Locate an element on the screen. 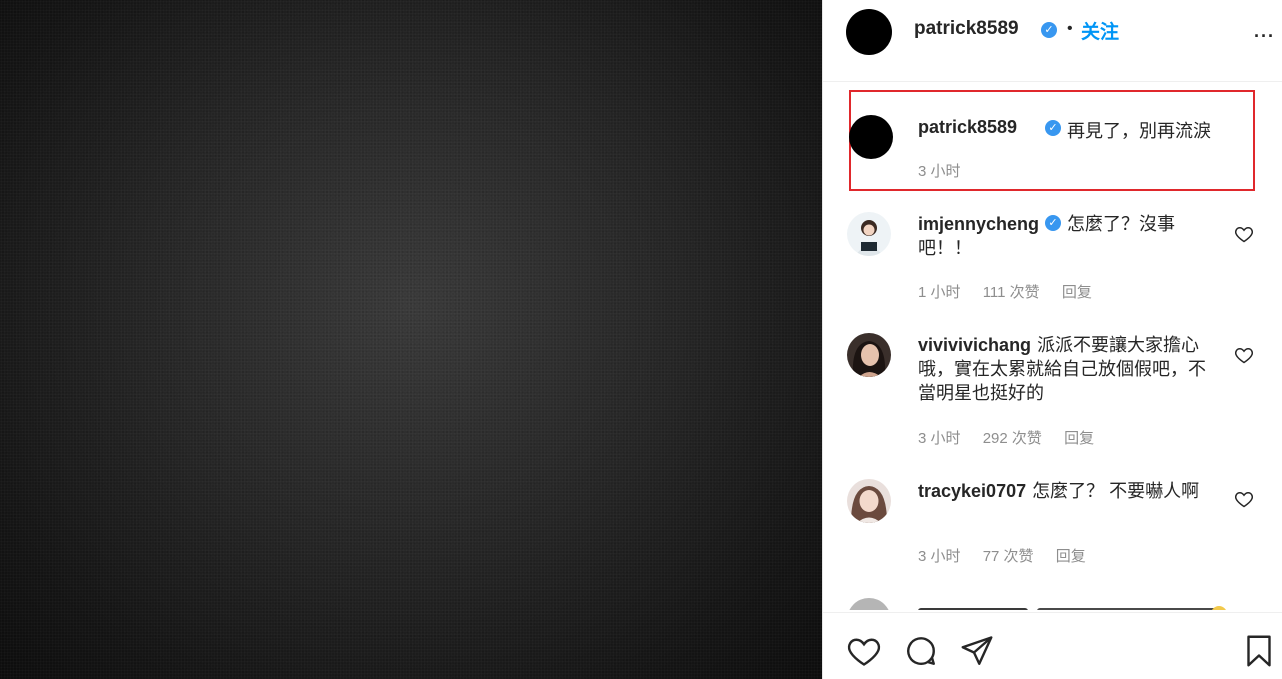  action-bar is located at coordinates (1052, 645).